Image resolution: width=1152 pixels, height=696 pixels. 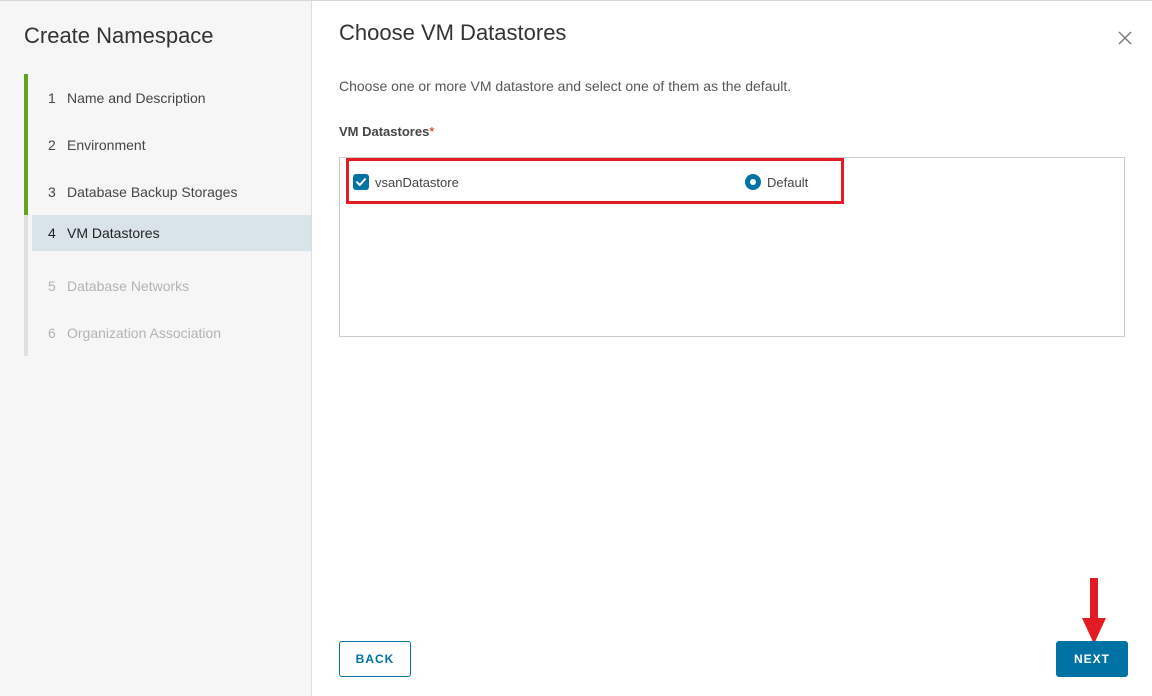 I want to click on step-number: 3, so click(x=52, y=191).